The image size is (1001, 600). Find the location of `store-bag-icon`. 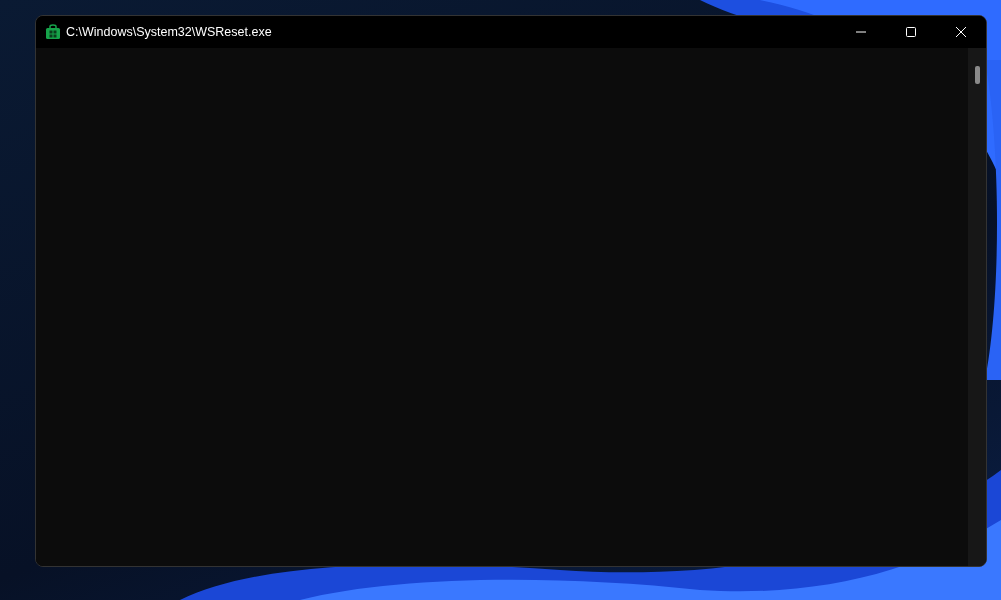

store-bag-icon is located at coordinates (53, 32).